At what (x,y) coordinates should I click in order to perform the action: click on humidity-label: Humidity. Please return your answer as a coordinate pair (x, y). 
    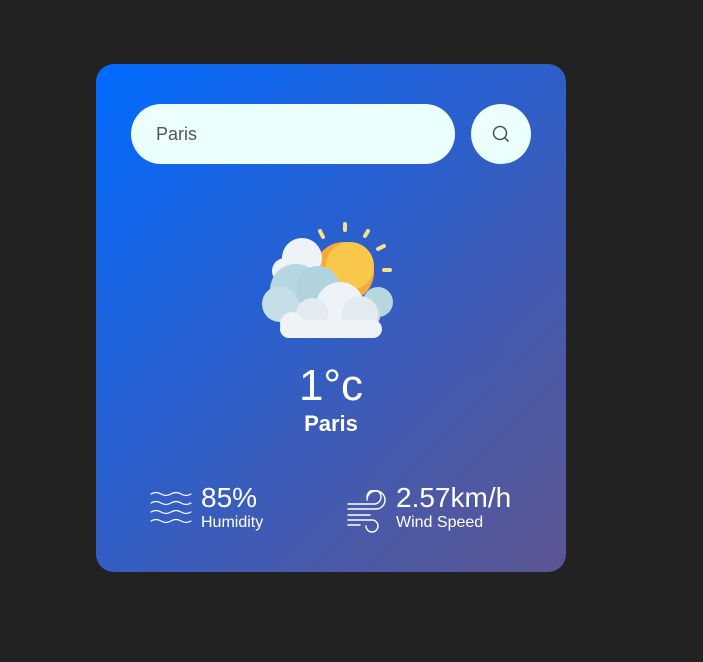
    Looking at the image, I should click on (232, 522).